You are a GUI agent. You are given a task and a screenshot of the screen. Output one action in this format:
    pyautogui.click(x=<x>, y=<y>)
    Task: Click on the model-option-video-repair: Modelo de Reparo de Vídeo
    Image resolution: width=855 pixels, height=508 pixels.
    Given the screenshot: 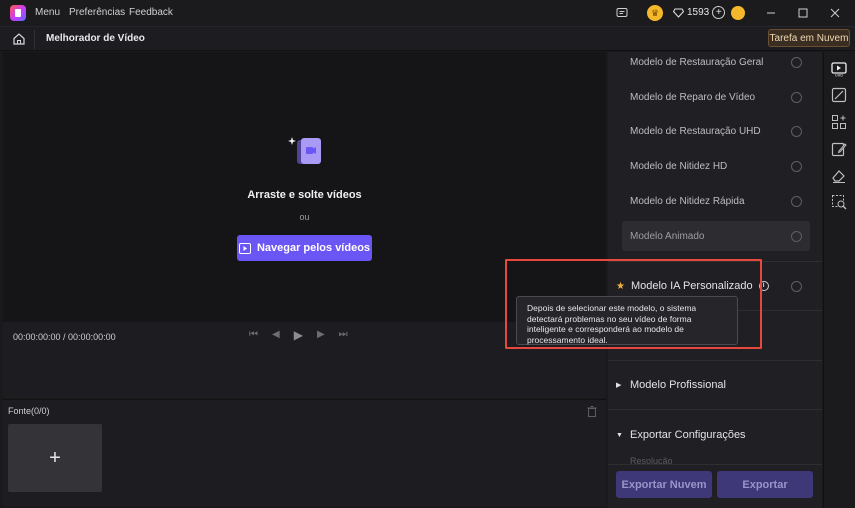 What is the action you would take?
    pyautogui.click(x=716, y=97)
    